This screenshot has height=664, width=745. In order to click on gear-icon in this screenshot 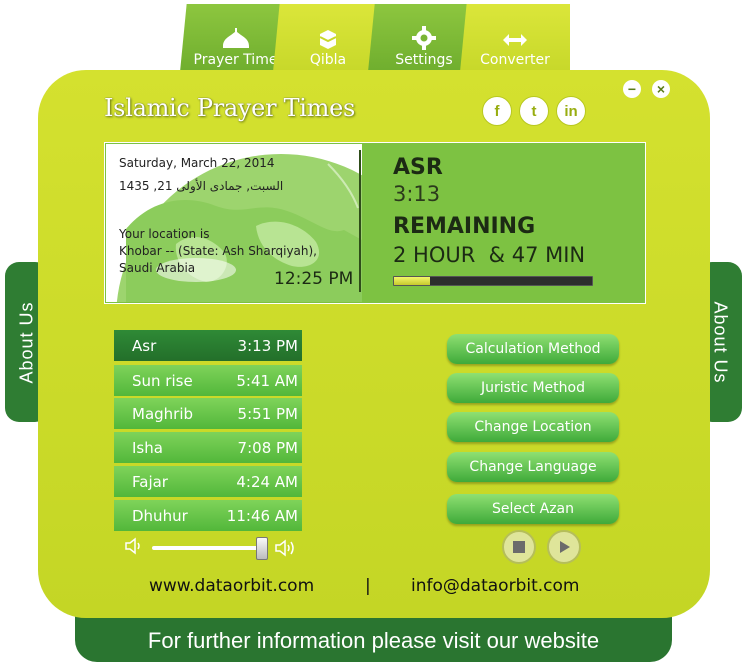, I will do `click(424, 38)`.